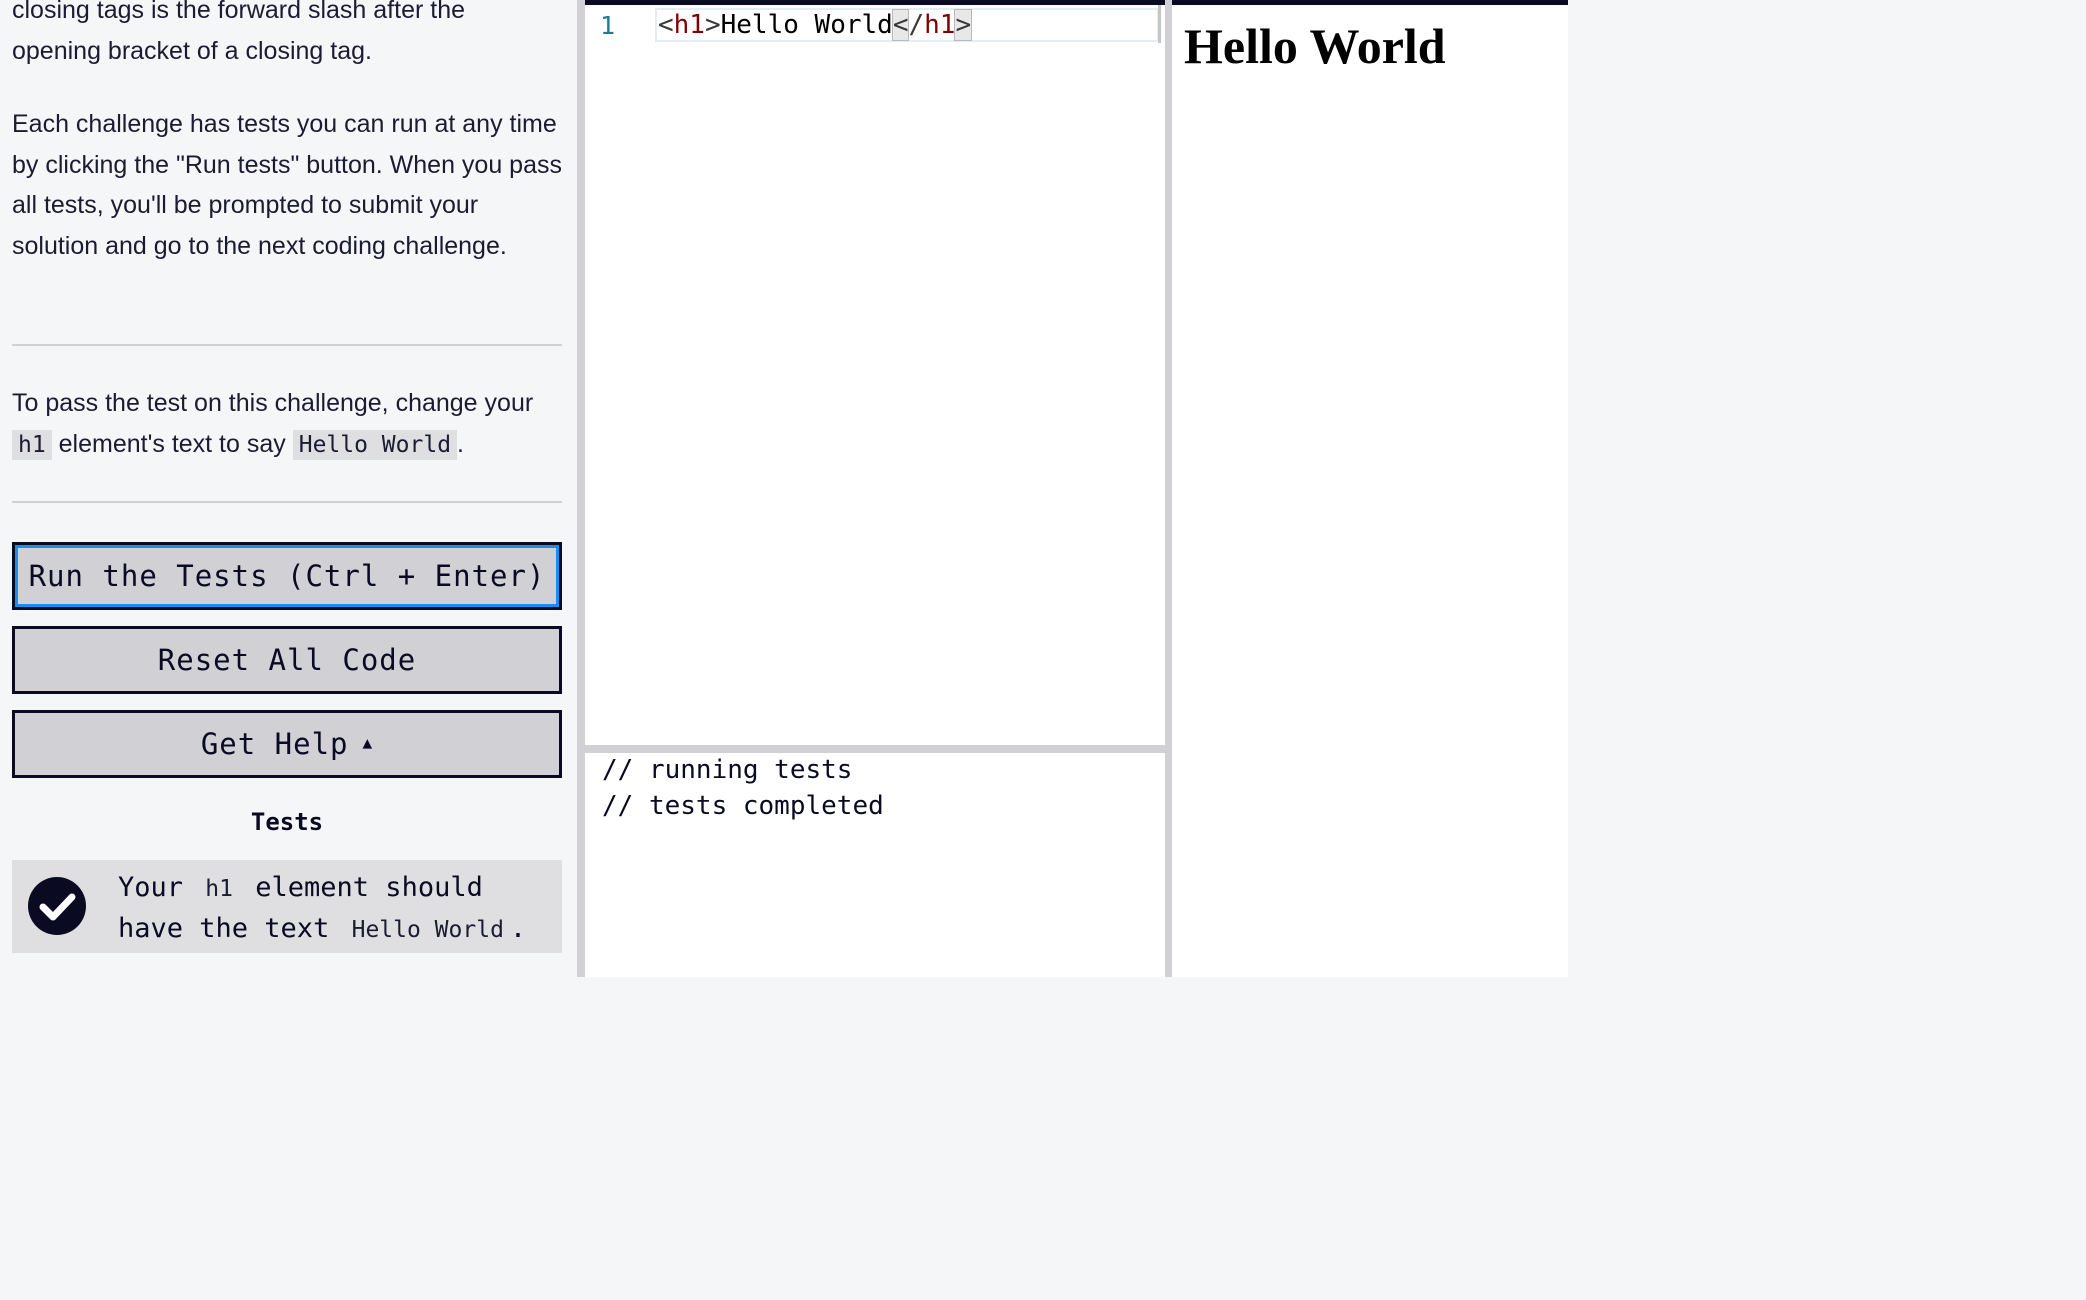 The height and width of the screenshot is (1300, 2086). What do you see at coordinates (368, 742) in the screenshot?
I see `caret-up-icon: ▲` at bounding box center [368, 742].